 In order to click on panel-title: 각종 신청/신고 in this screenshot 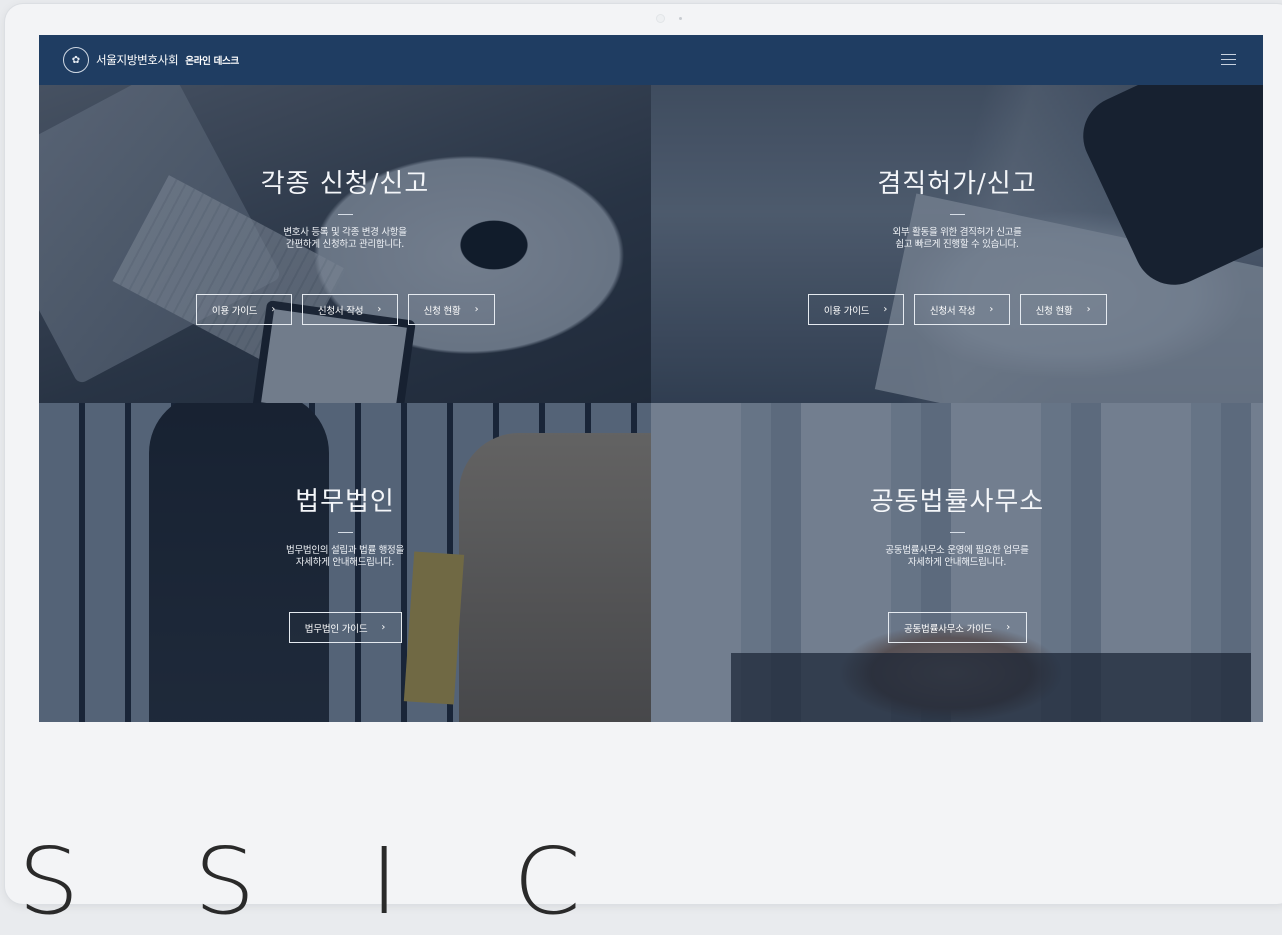, I will do `click(345, 184)`.